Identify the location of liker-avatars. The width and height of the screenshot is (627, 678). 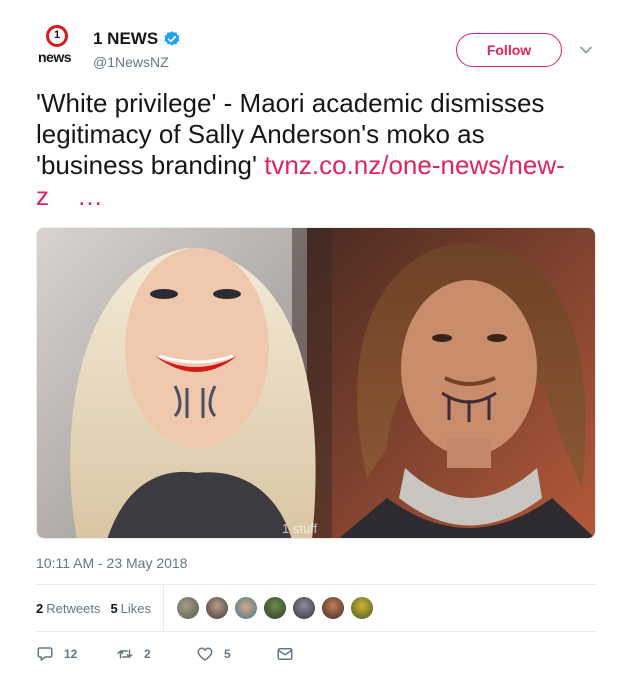
(277, 608).